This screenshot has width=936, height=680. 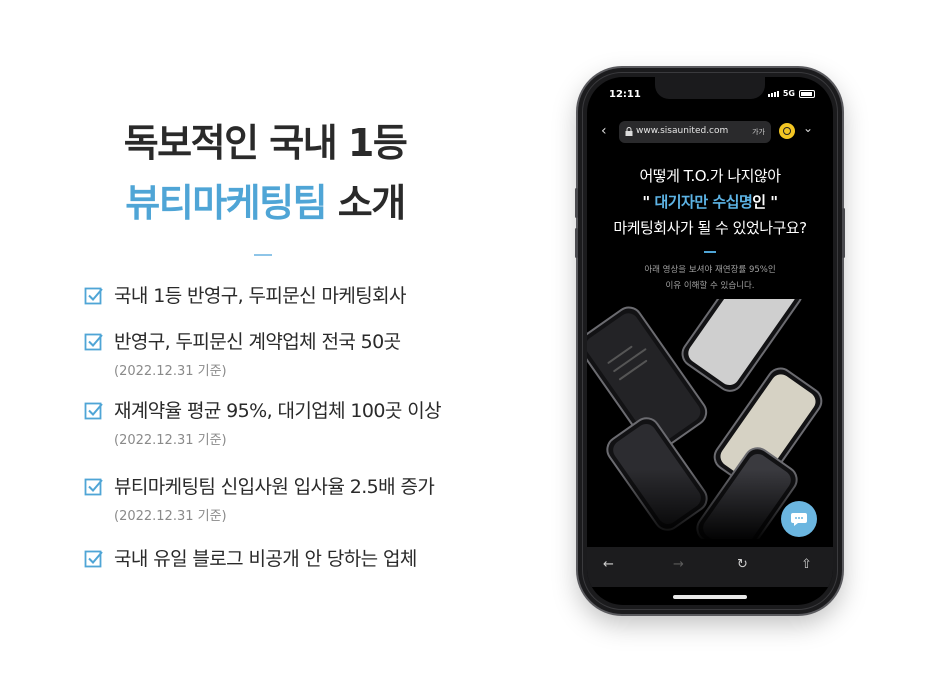 I want to click on headline-line2: 뷰티마케팅팀 소개, so click(x=265, y=199).